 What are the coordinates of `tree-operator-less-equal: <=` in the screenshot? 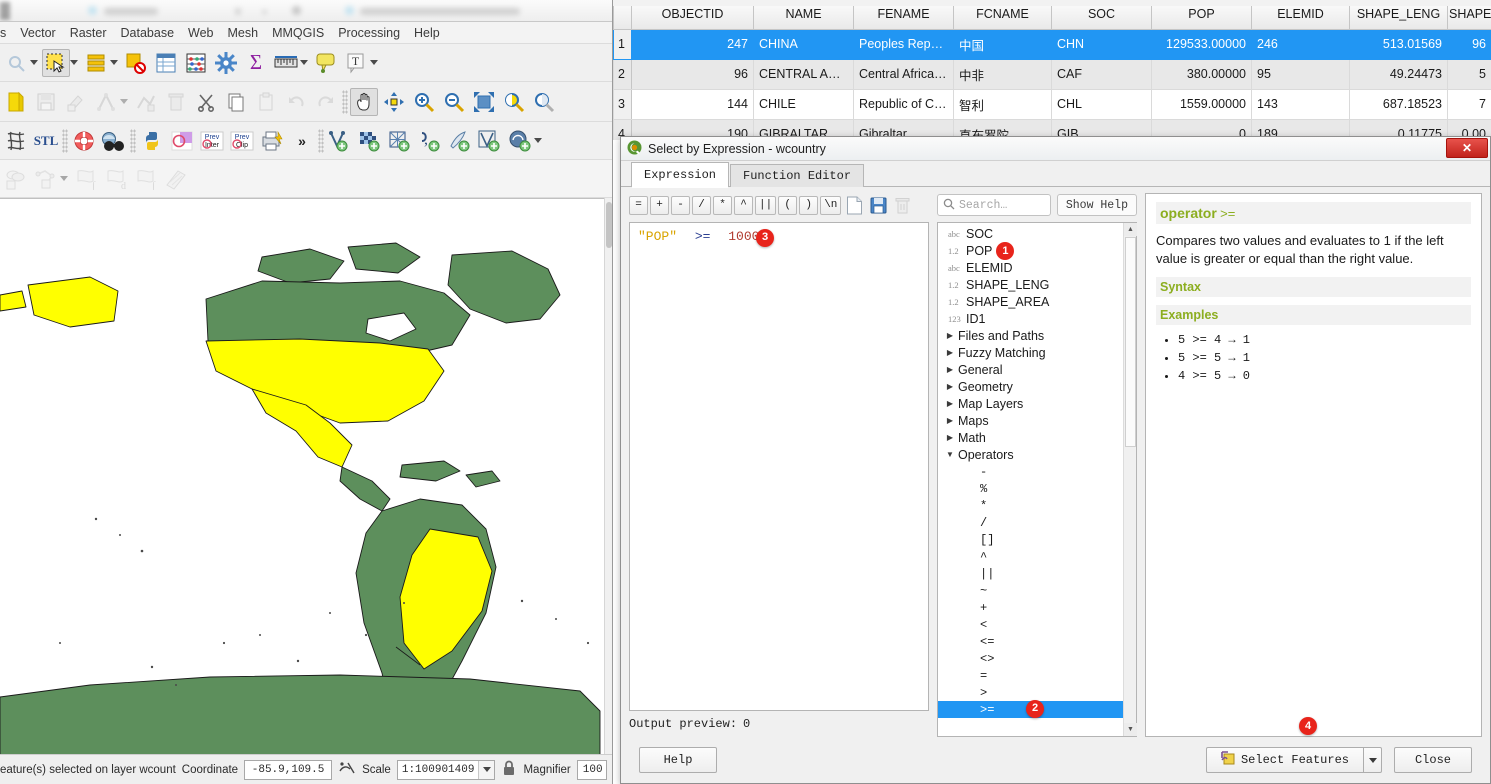 It's located at (1030, 641).